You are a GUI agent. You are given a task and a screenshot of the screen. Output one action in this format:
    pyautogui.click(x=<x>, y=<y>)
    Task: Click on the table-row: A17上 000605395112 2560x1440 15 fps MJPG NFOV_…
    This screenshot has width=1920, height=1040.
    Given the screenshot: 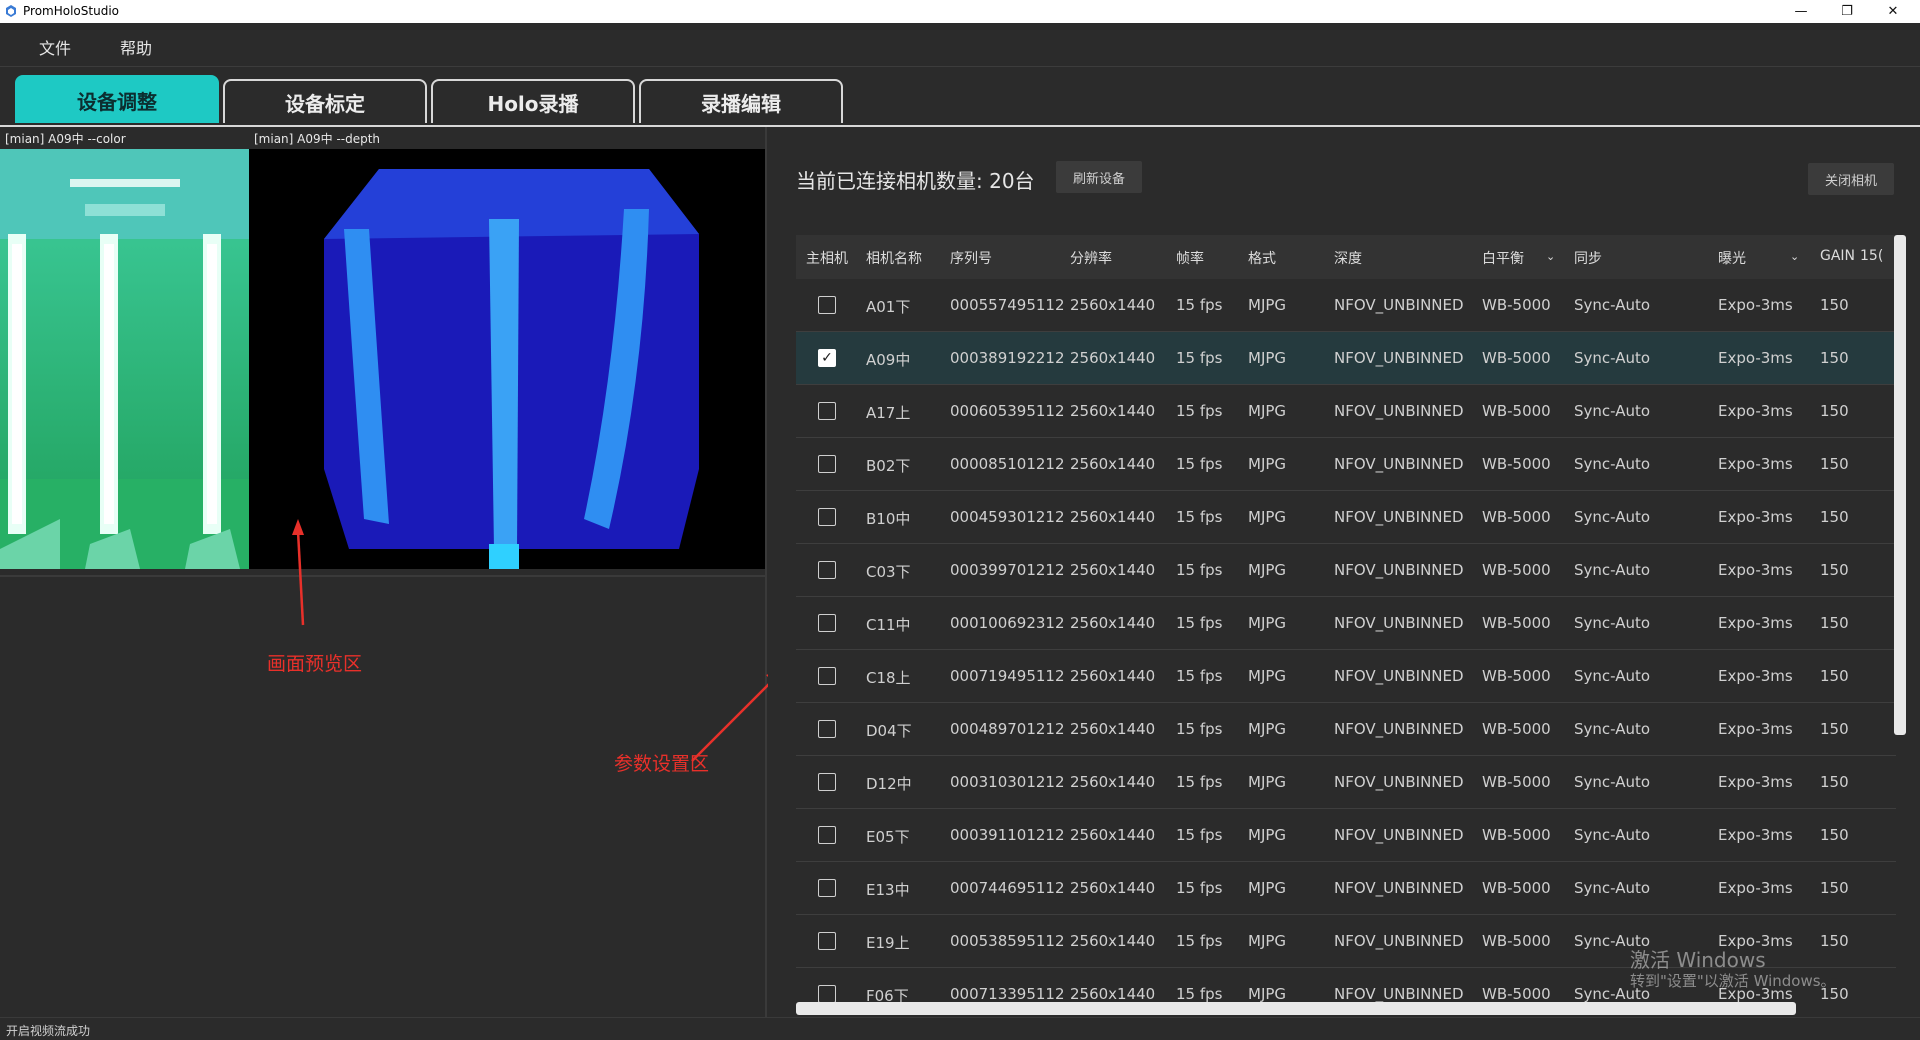 What is the action you would take?
    pyautogui.click(x=1346, y=411)
    